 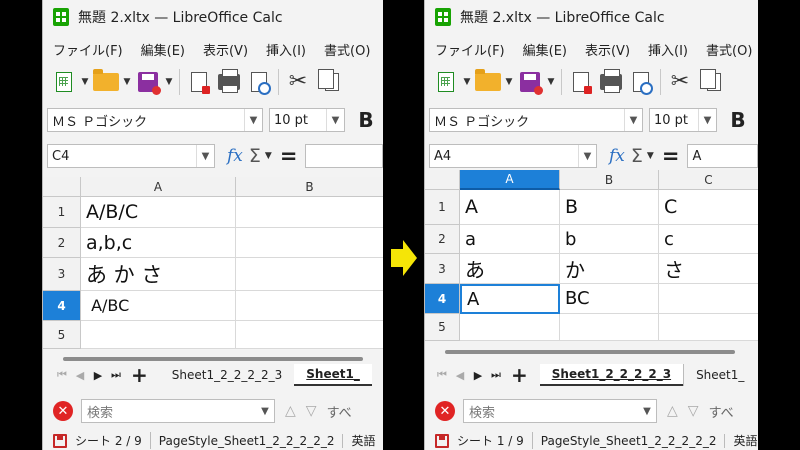 What do you see at coordinates (708, 180) in the screenshot?
I see `column-header-c: C` at bounding box center [708, 180].